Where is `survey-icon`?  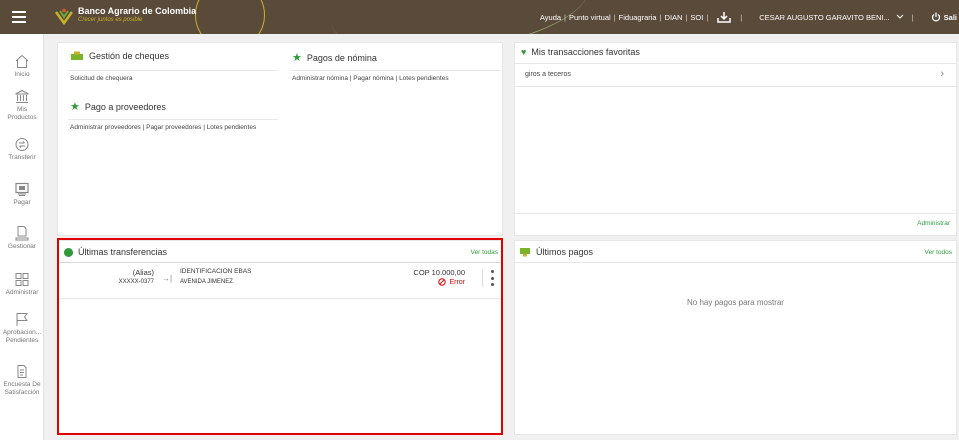
survey-icon is located at coordinates (22, 371).